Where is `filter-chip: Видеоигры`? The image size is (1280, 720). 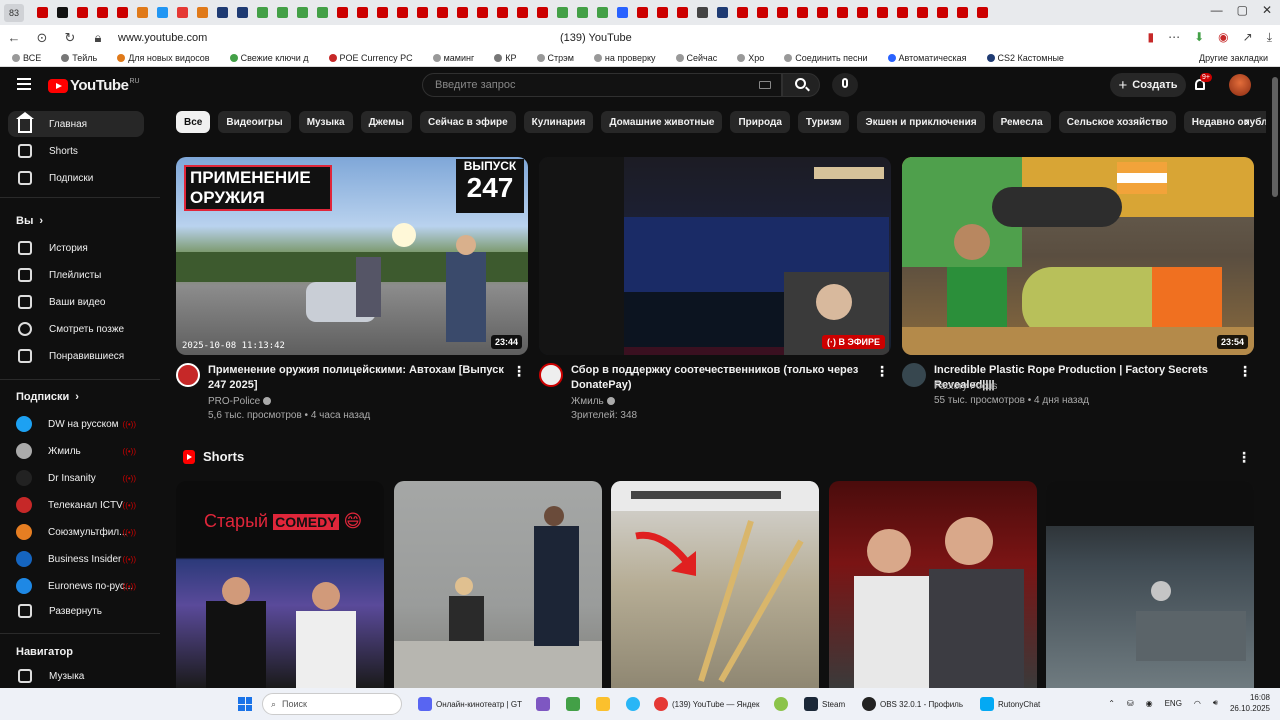 filter-chip: Видеоигры is located at coordinates (254, 122).